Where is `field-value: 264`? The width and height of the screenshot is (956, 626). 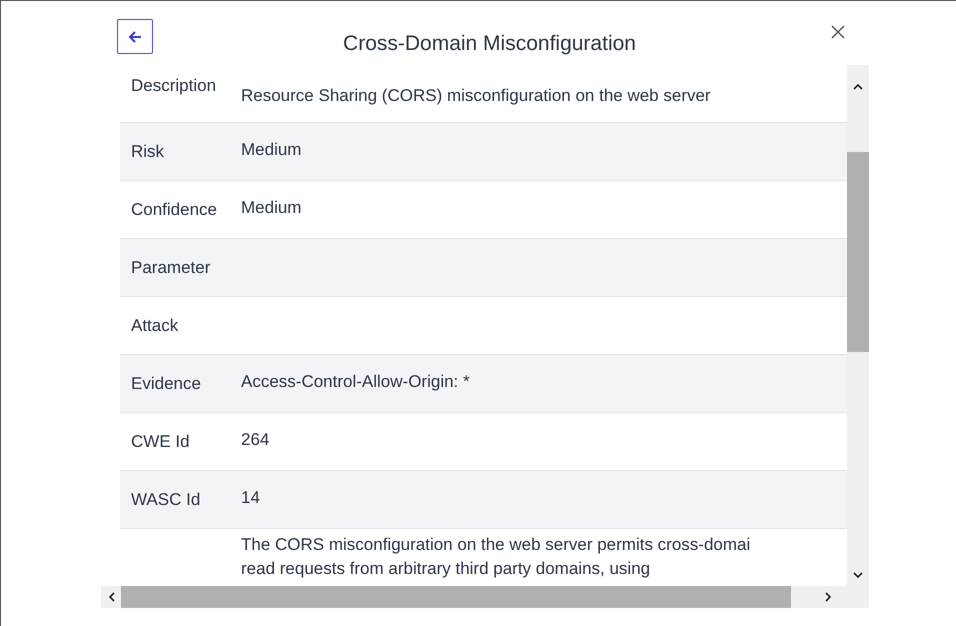
field-value: 264 is located at coordinates (255, 440).